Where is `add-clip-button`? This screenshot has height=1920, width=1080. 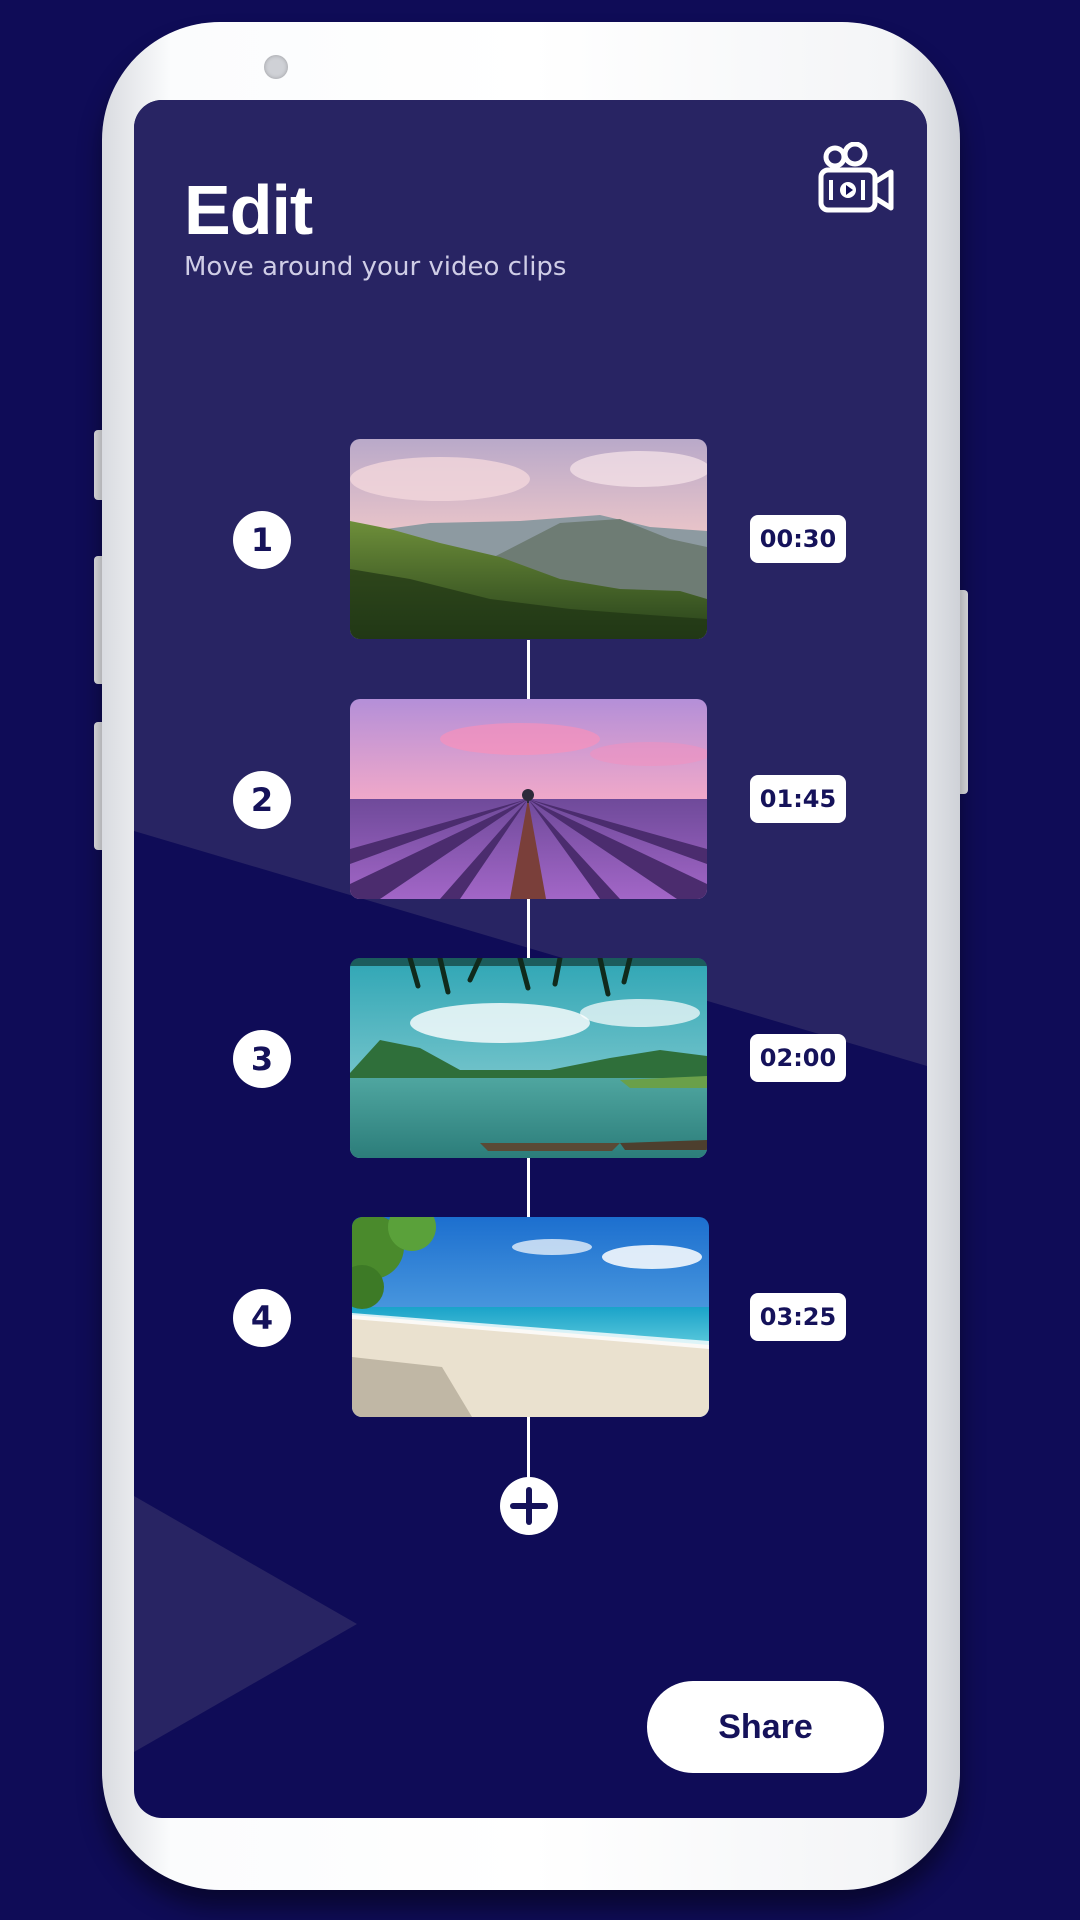
add-clip-button is located at coordinates (529, 1506).